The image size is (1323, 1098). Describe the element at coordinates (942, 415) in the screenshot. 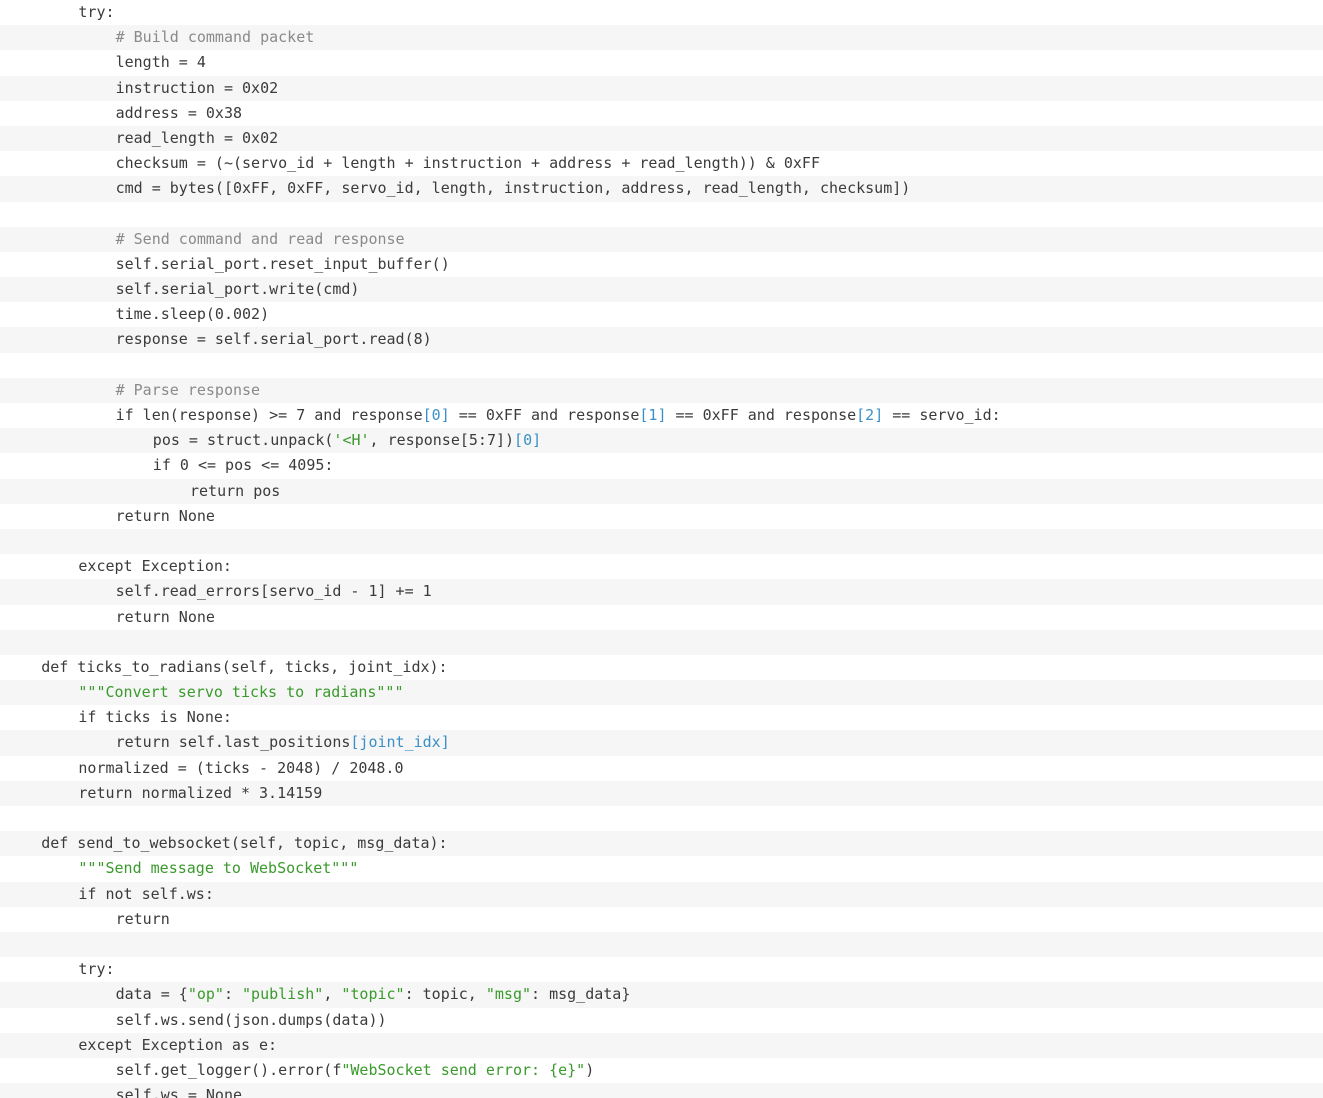

I see `code-token-plain: == servo_id:` at that location.